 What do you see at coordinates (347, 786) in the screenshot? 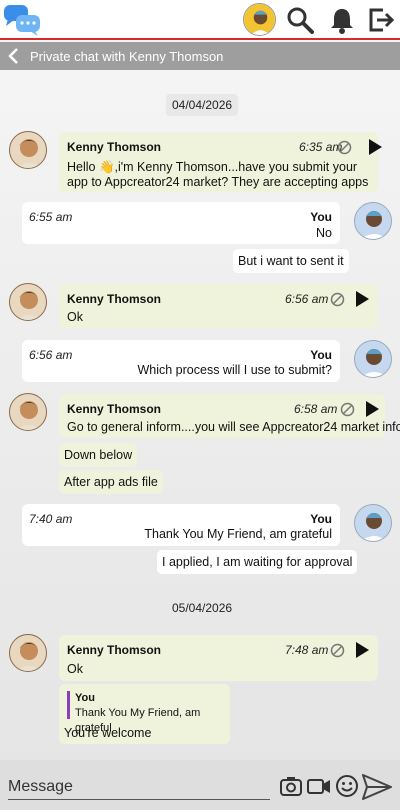
I see `emoji-icon` at bounding box center [347, 786].